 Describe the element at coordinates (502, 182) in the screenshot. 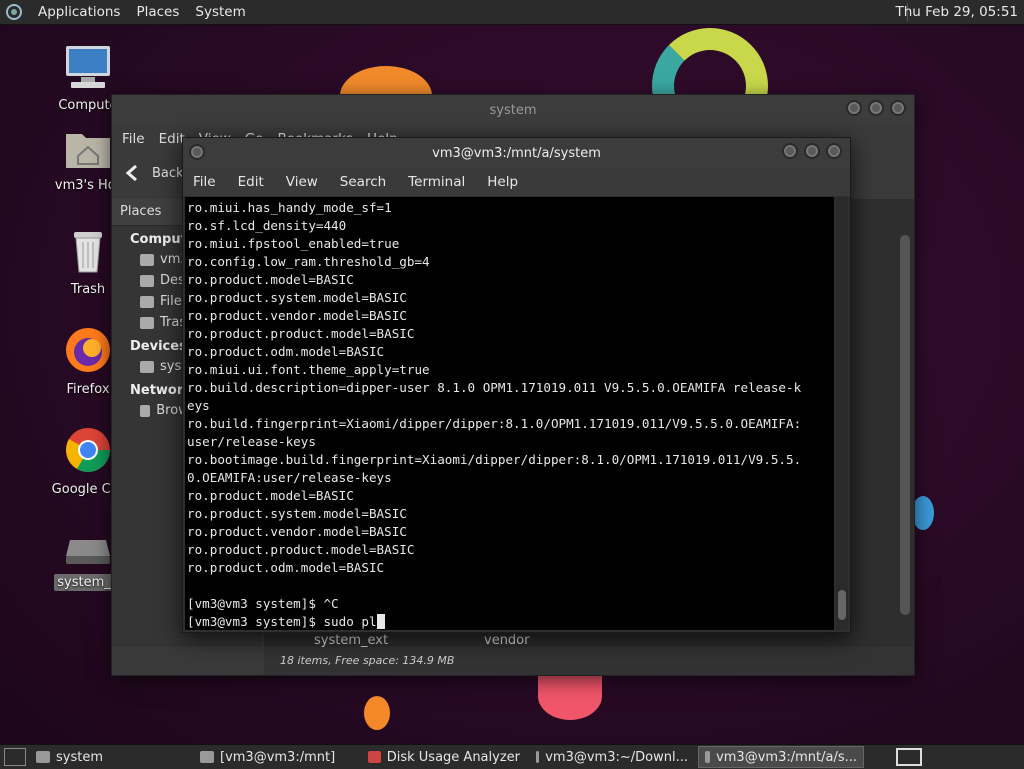

I see `term-menu-help: Help` at that location.